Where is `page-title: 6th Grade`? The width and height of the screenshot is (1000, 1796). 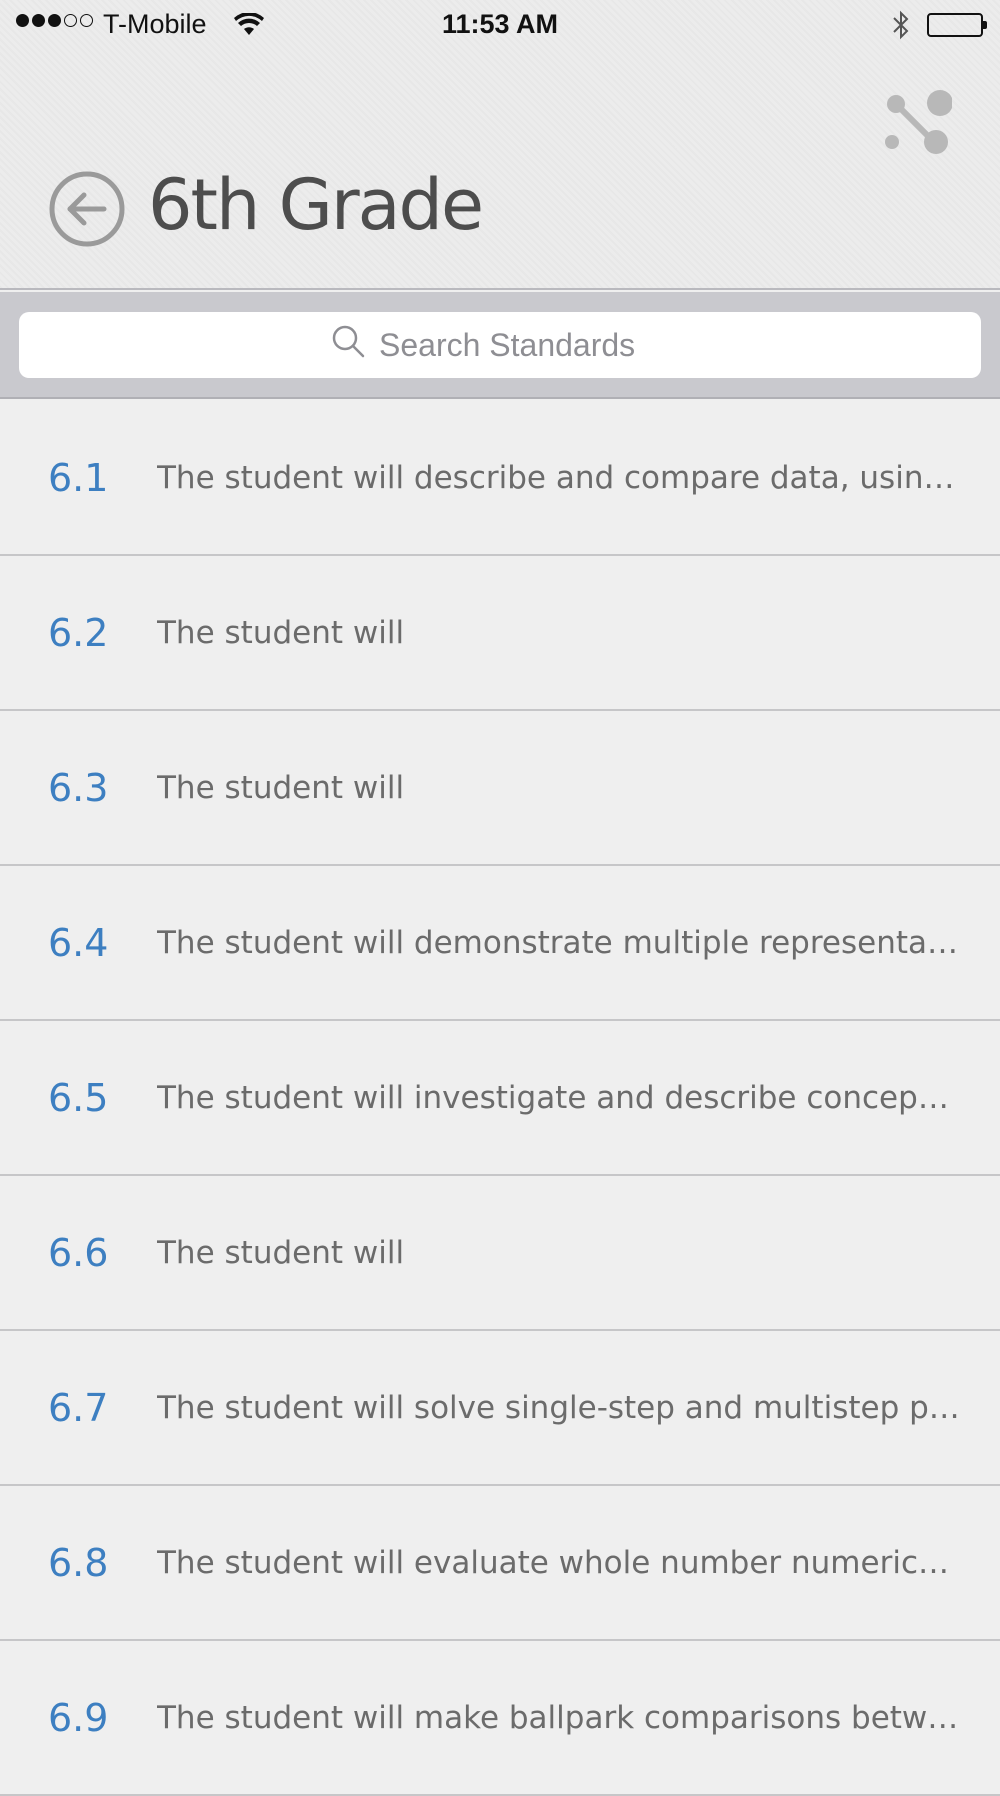 page-title: 6th Grade is located at coordinates (316, 205).